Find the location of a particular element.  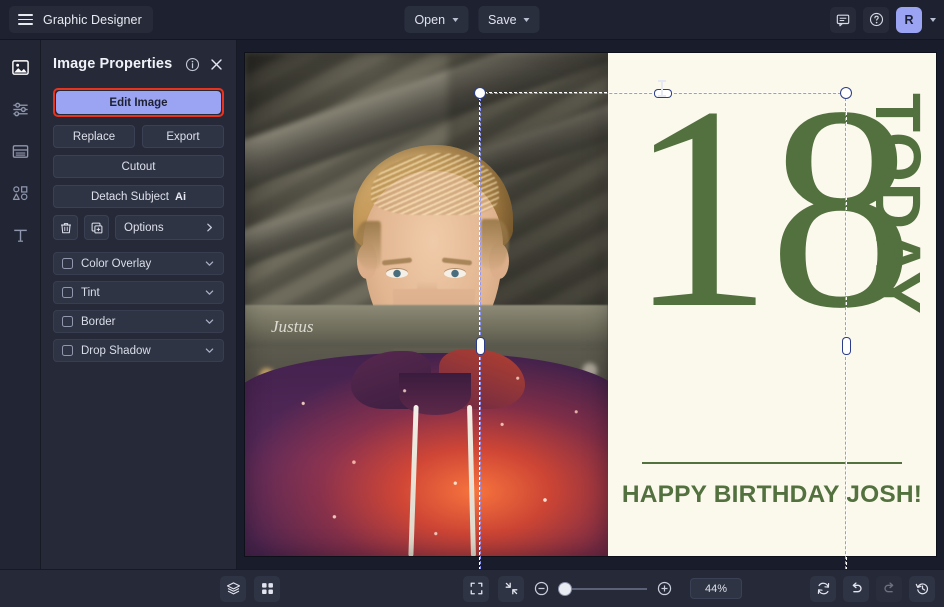

collapse-icon is located at coordinates (511, 588).